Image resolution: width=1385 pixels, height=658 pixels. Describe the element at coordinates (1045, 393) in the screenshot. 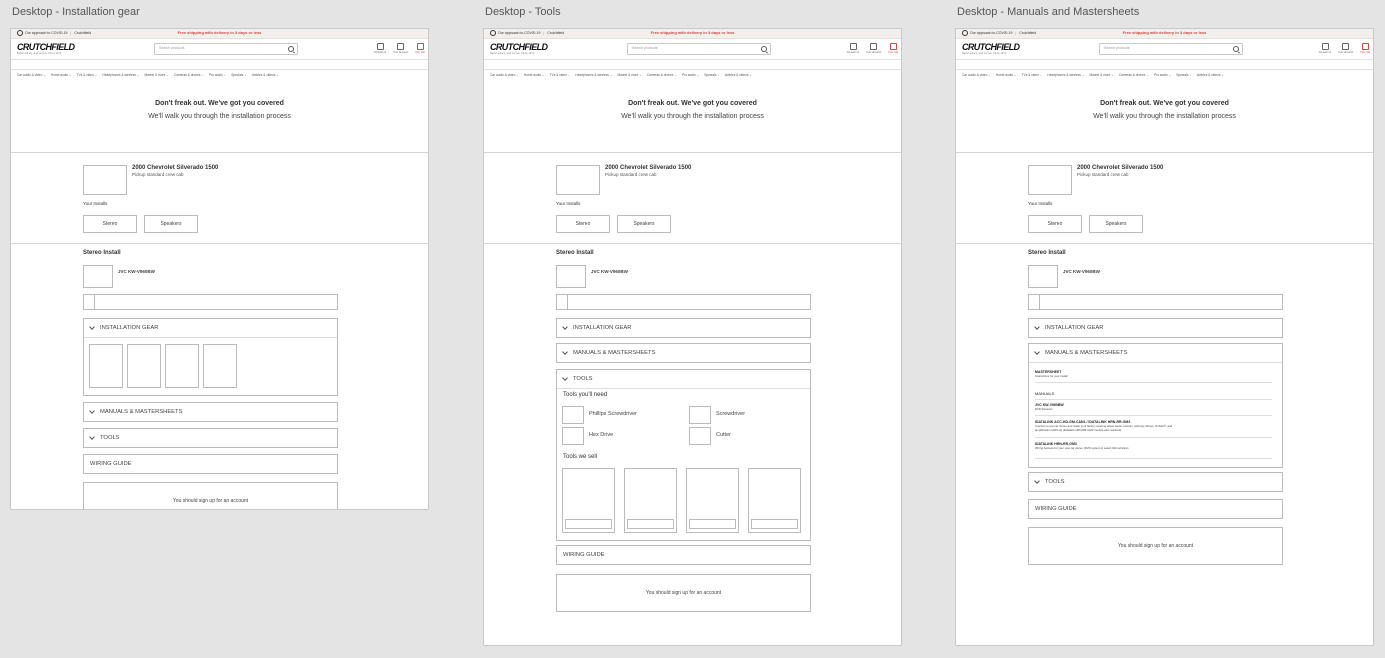

I see `manuals-label: MANUALS` at that location.